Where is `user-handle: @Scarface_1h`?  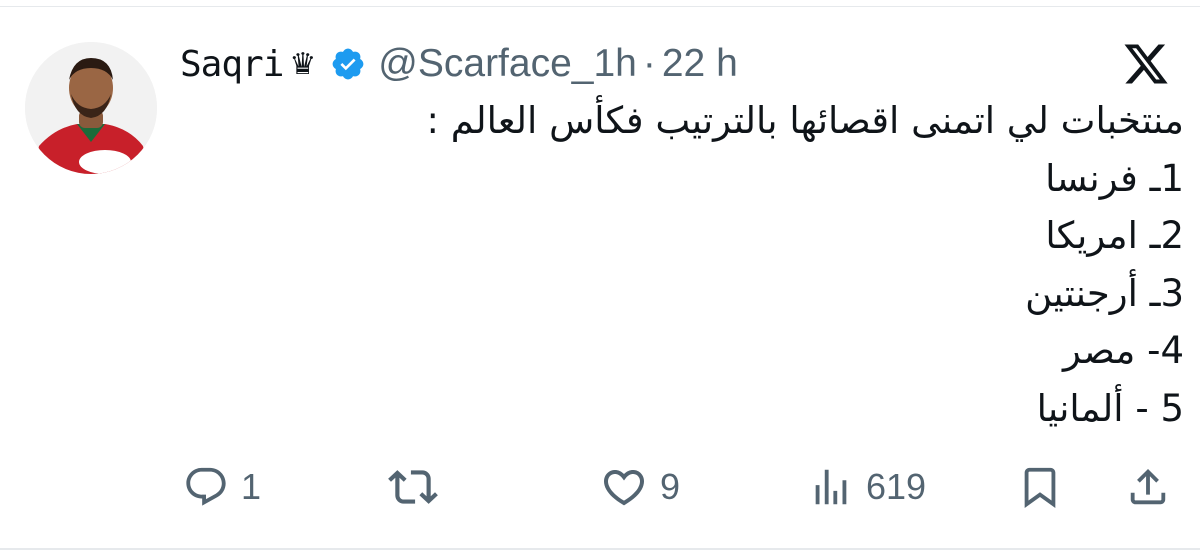 user-handle: @Scarface_1h is located at coordinates (507, 64).